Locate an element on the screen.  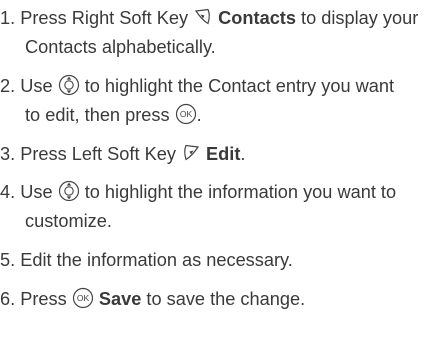
softkey-label: Save is located at coordinates (120, 299).